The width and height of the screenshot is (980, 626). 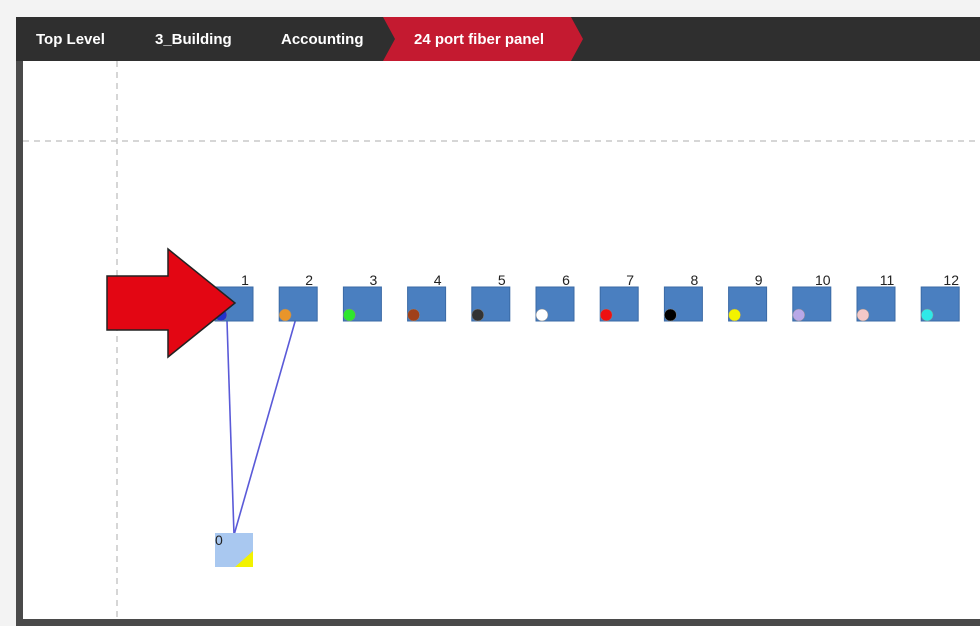 What do you see at coordinates (479, 39) in the screenshot?
I see `breadcrumb-current-panel: 24 port fiber panel` at bounding box center [479, 39].